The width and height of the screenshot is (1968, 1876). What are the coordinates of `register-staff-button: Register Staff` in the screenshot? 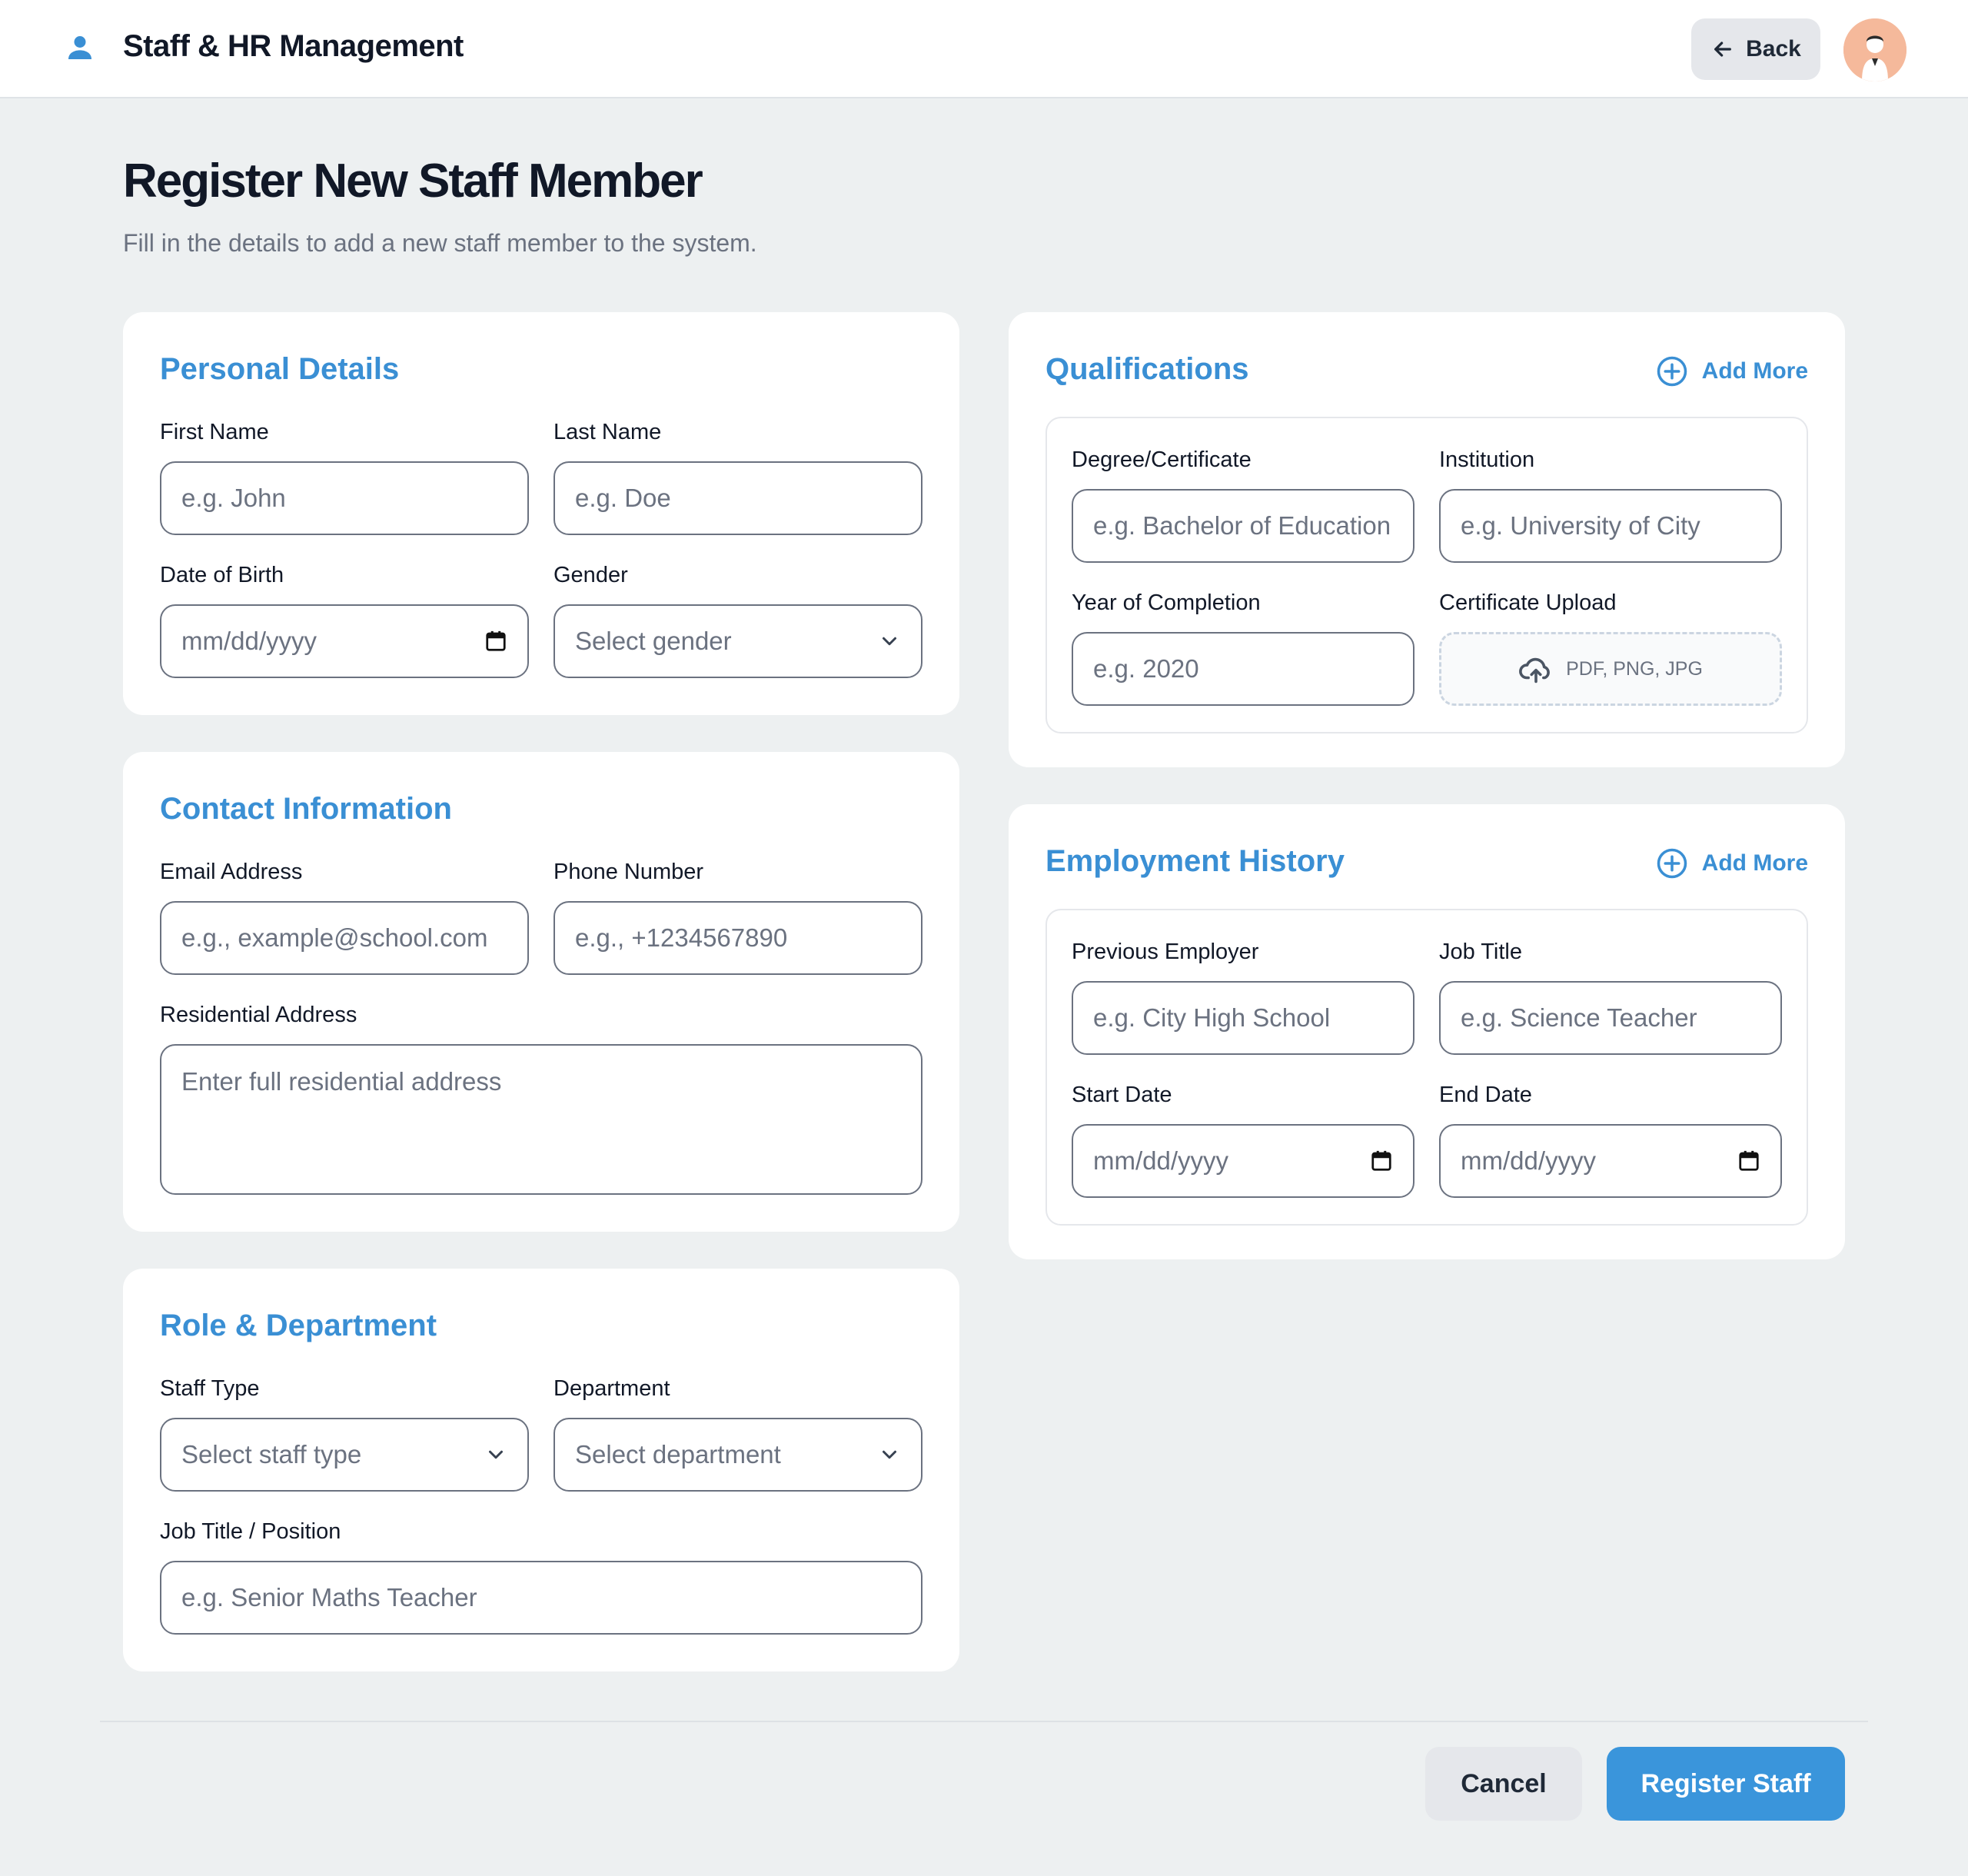 It's located at (1726, 1784).